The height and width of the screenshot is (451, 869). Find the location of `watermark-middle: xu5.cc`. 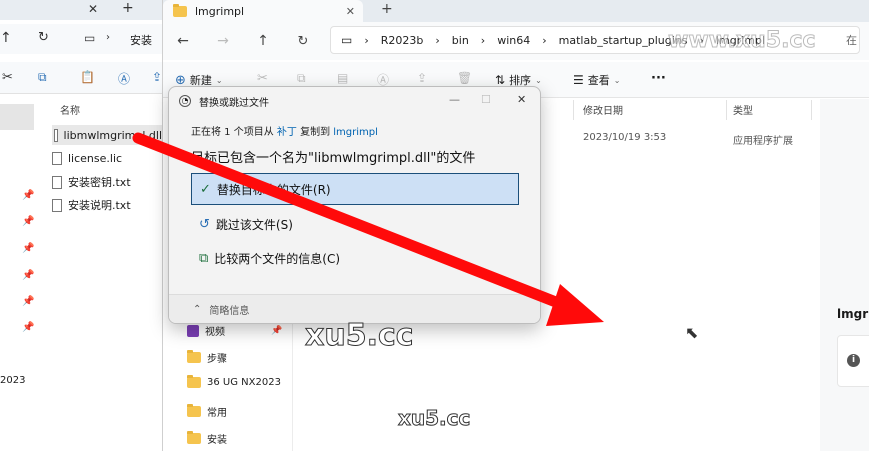

watermark-middle: xu5.cc is located at coordinates (360, 336).